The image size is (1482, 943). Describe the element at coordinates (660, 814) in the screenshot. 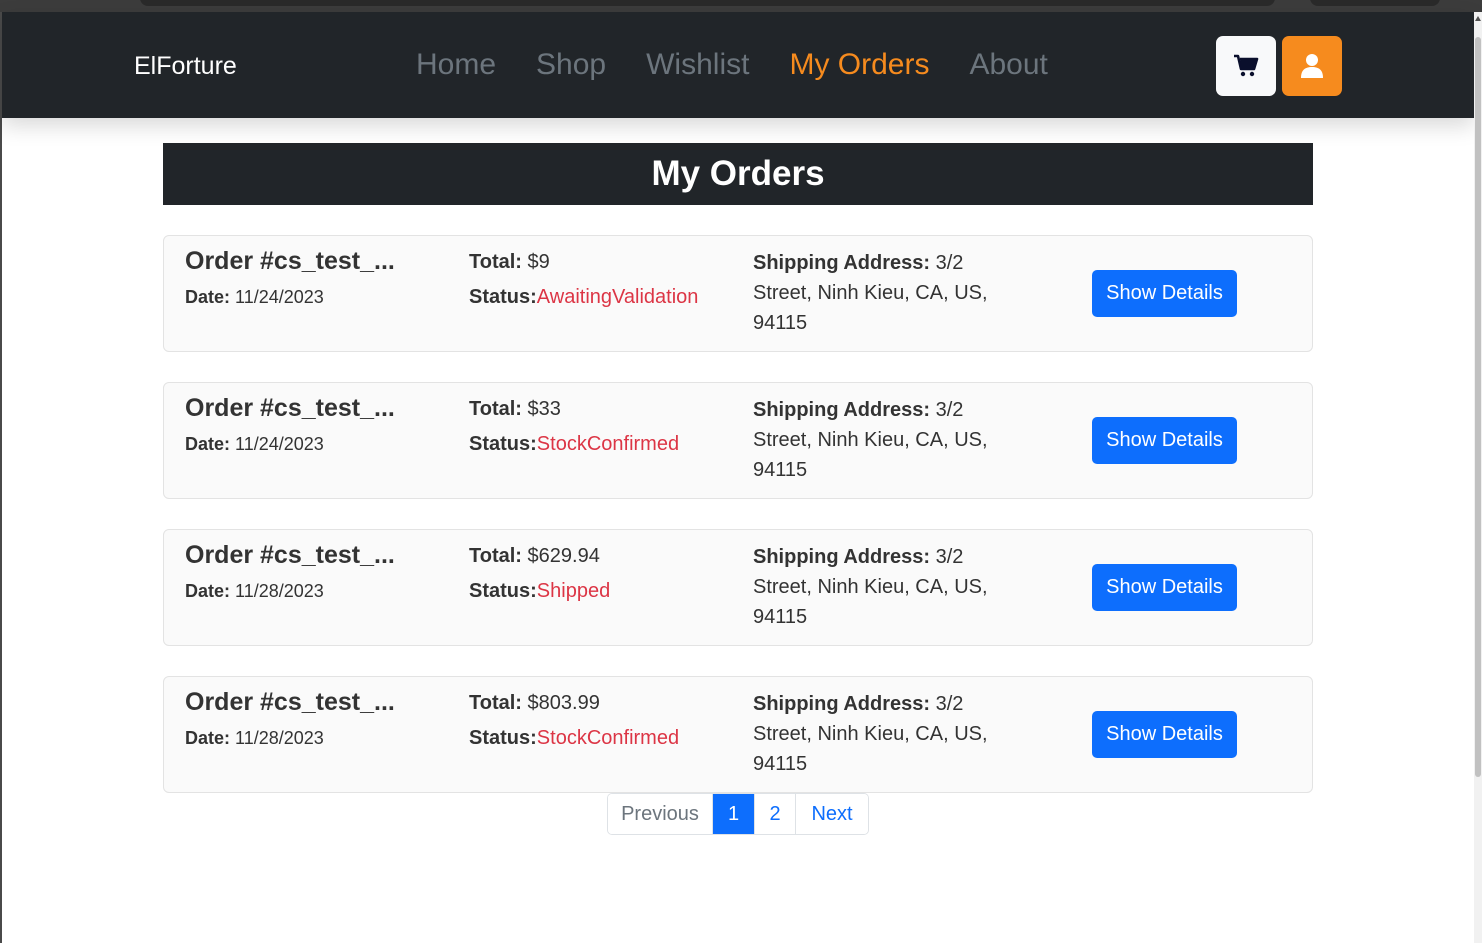

I see `pagination-previous: Previous` at that location.